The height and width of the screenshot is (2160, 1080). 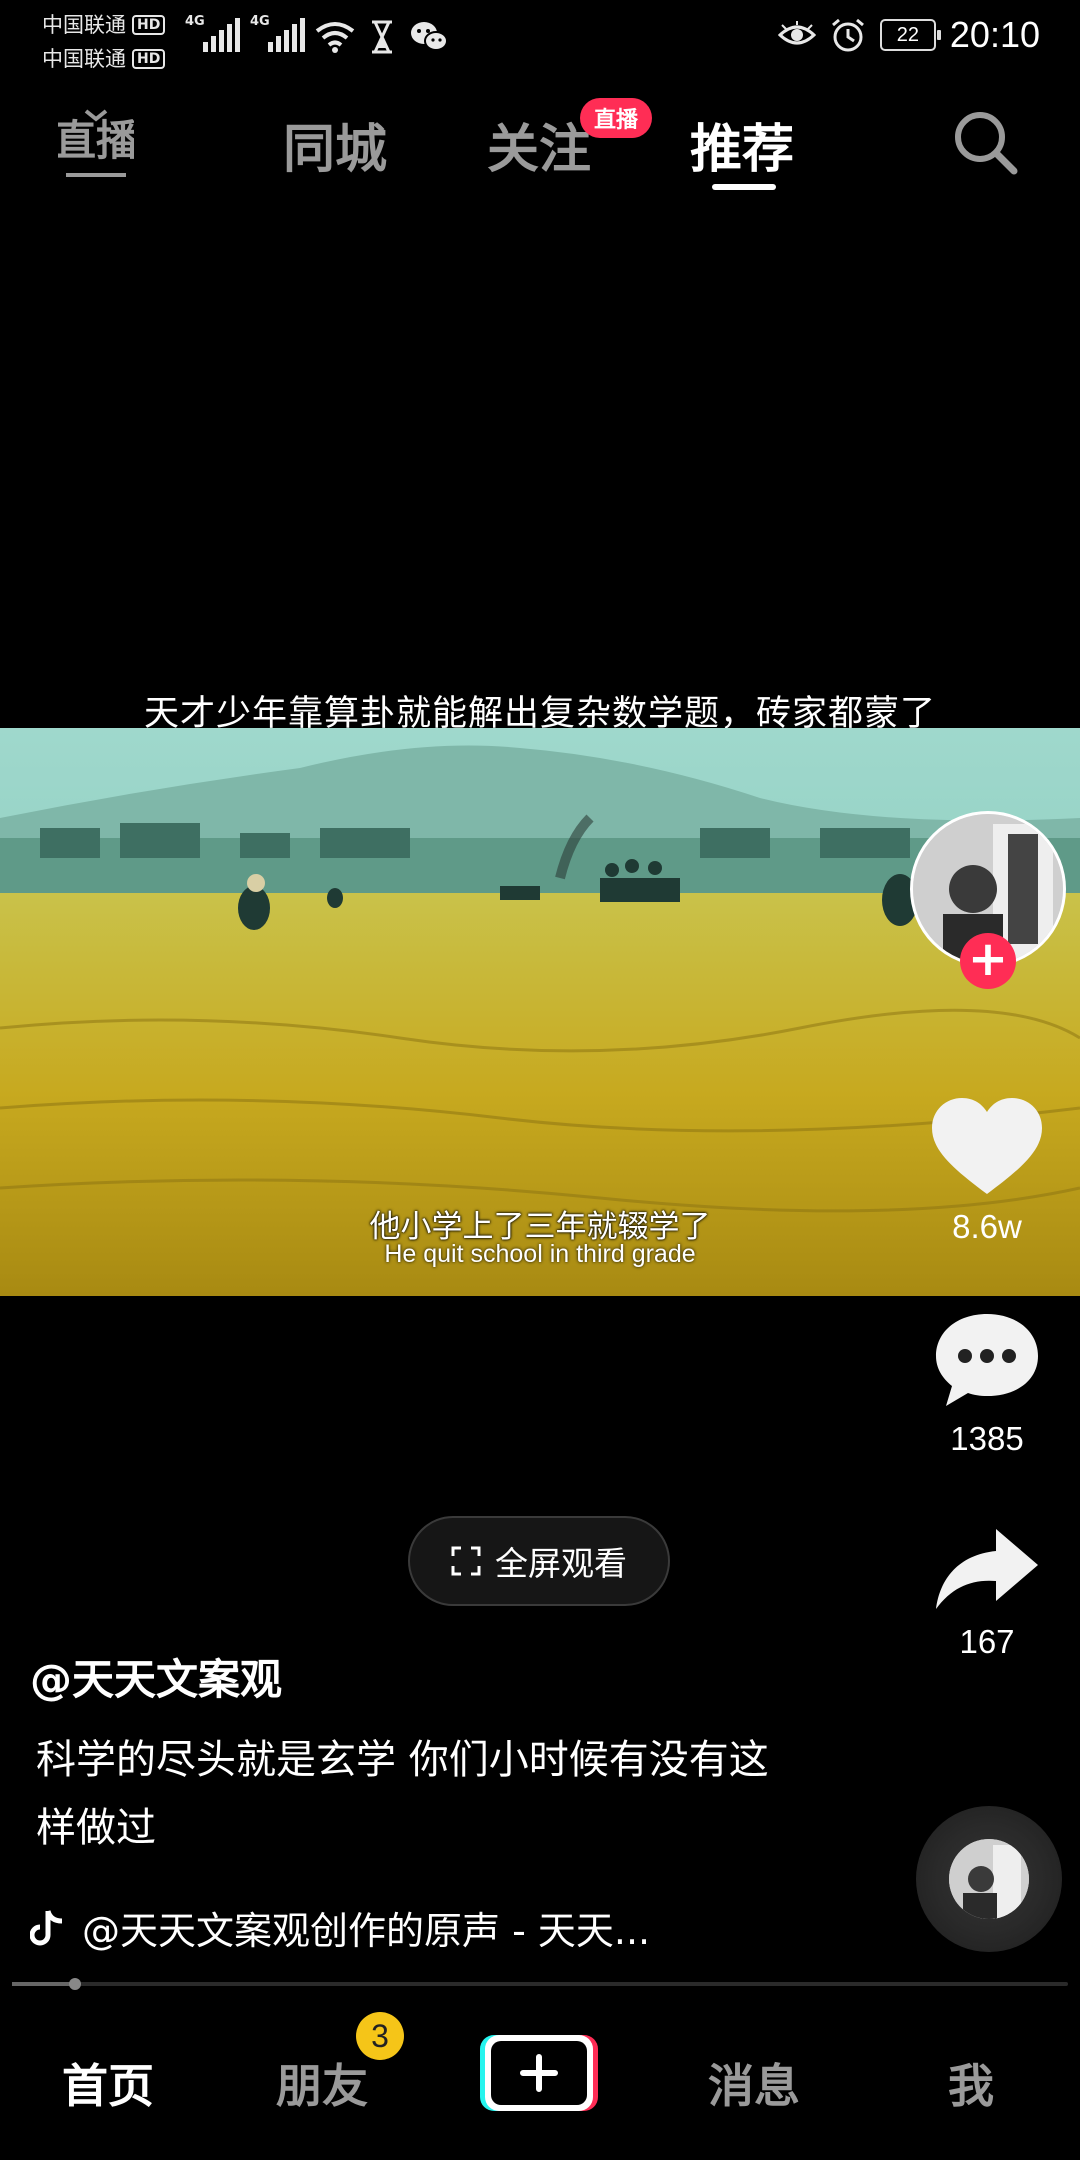 What do you see at coordinates (75, 1984) in the screenshot?
I see `progress-knob` at bounding box center [75, 1984].